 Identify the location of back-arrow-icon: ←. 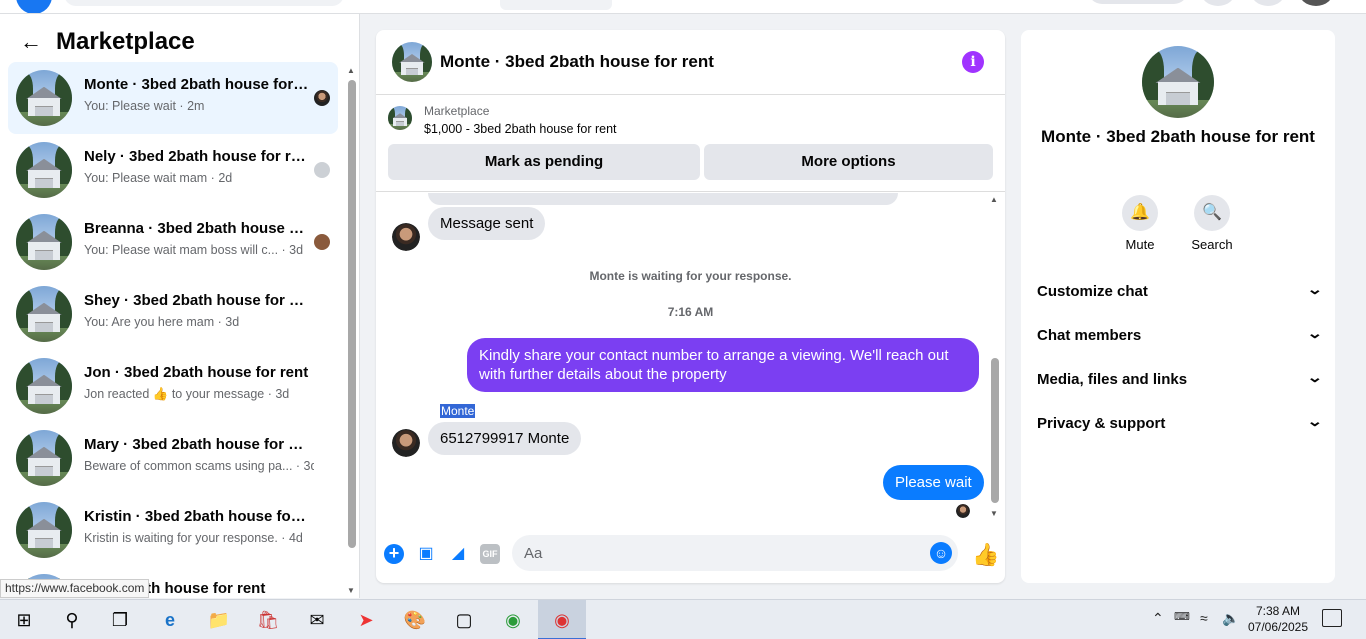
(31, 42).